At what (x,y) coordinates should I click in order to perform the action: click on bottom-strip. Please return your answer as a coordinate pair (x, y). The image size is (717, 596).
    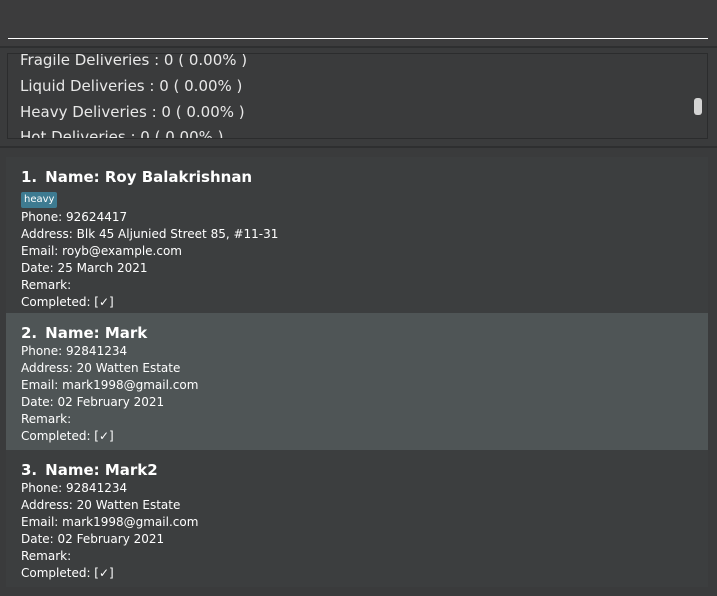
    Looking at the image, I should click on (358, 592).